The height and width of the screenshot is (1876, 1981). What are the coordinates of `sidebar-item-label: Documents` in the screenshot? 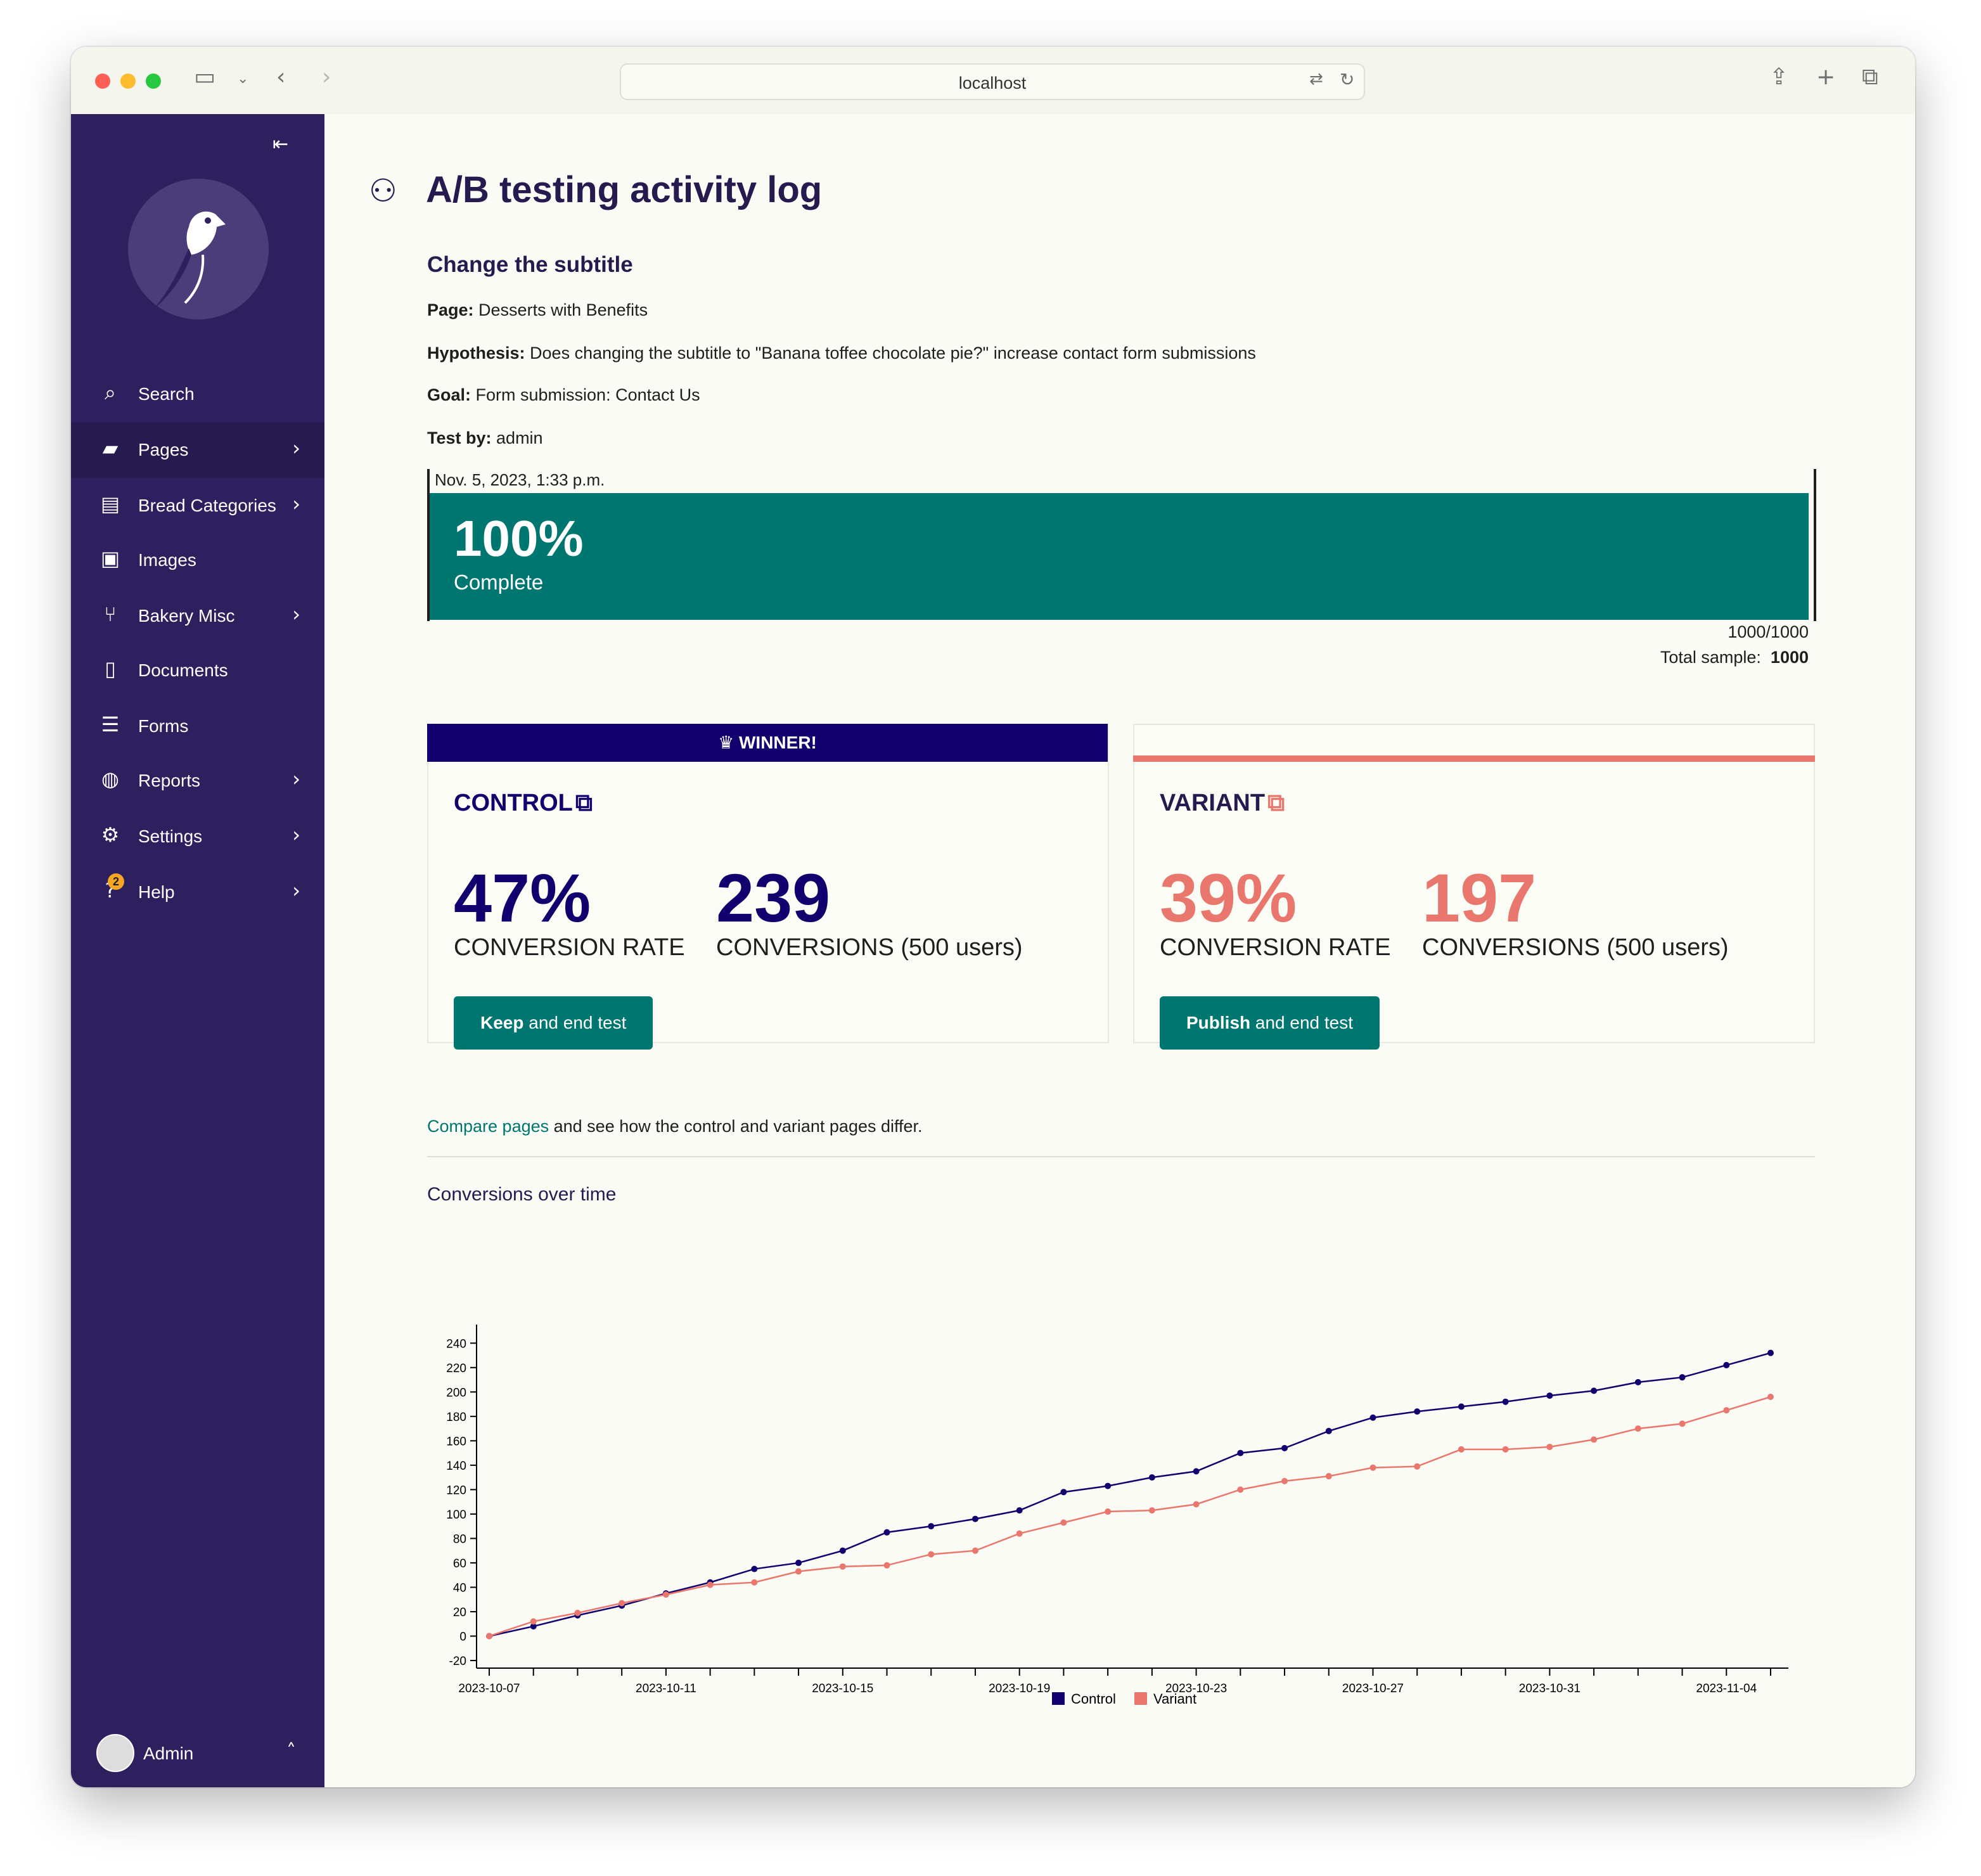 It's located at (183, 670).